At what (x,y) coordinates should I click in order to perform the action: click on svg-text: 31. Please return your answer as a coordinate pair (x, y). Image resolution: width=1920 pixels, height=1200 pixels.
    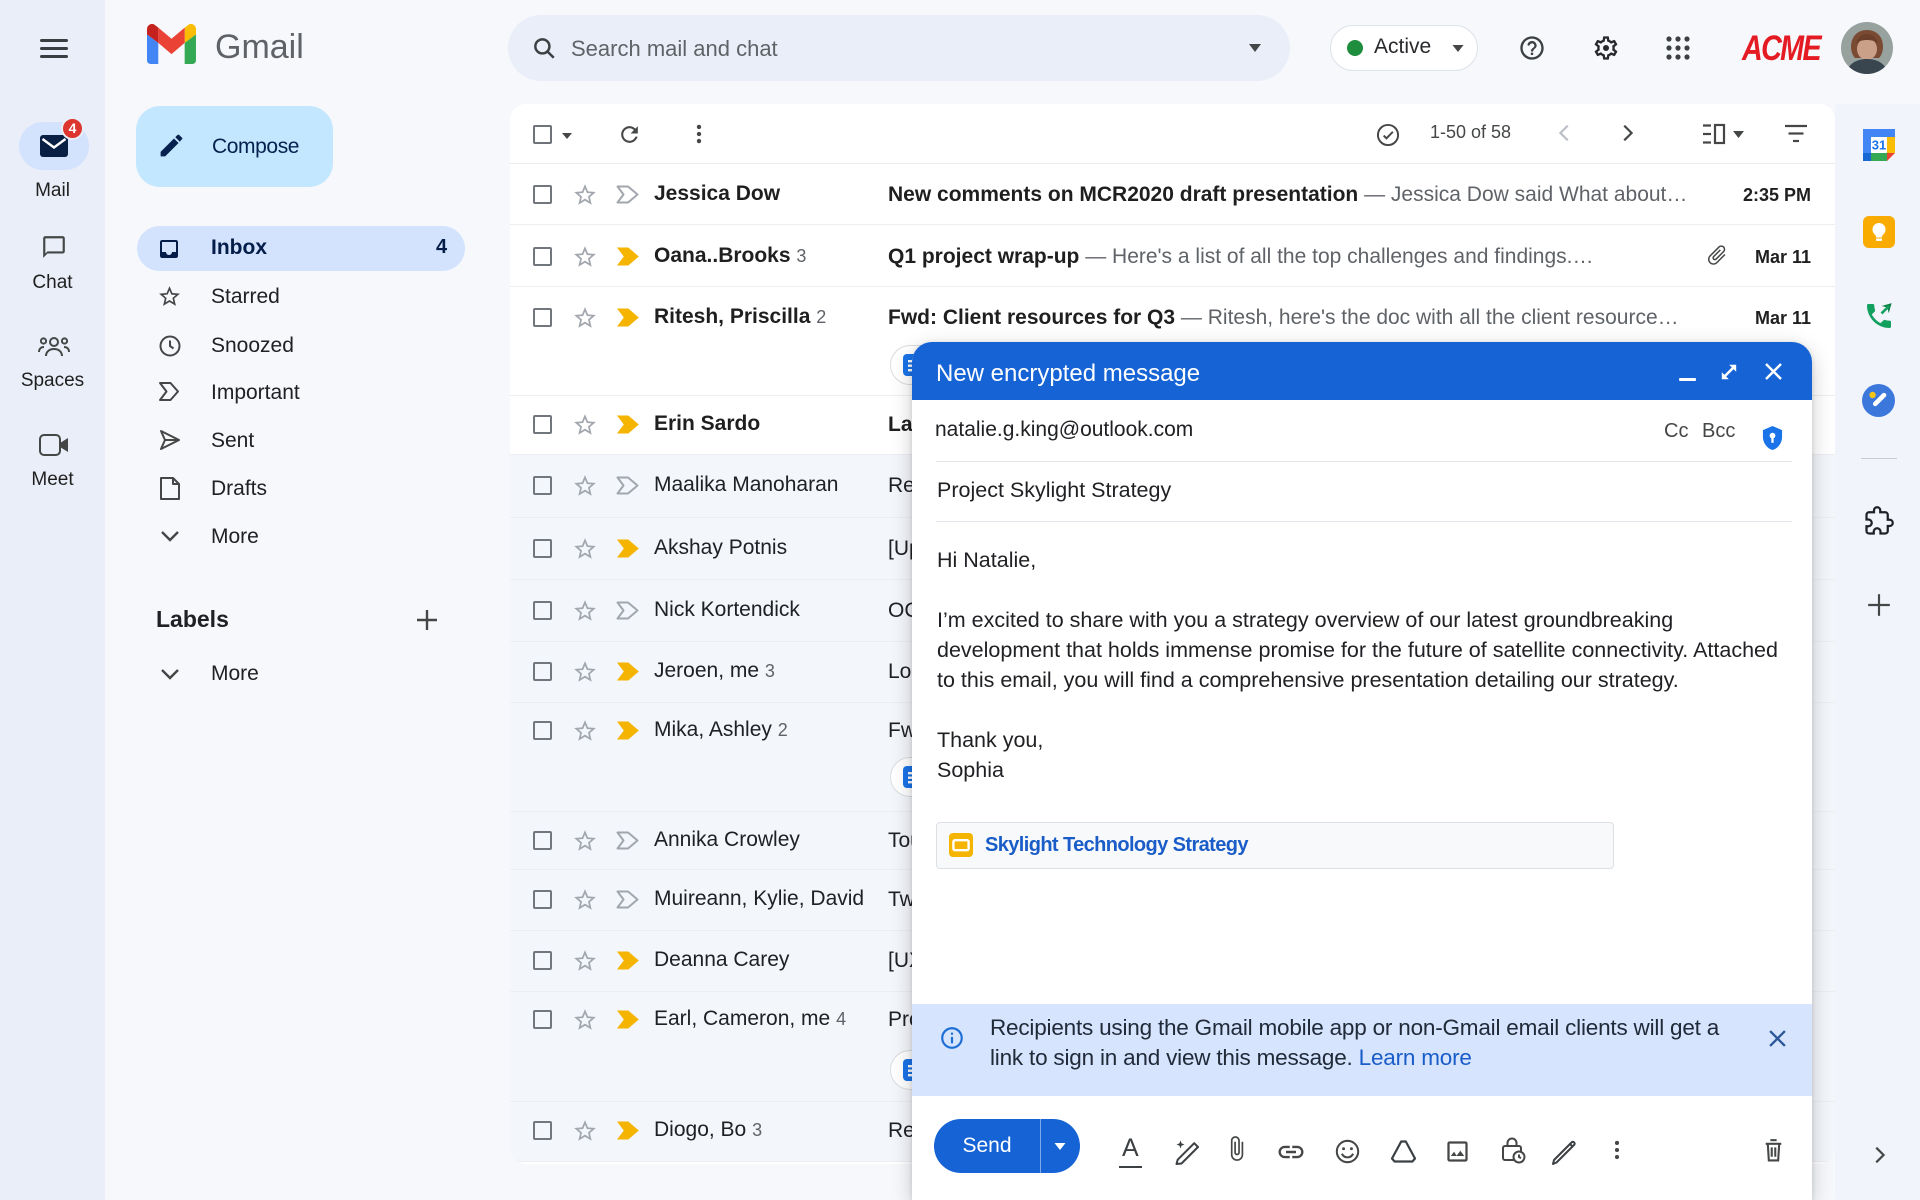
    Looking at the image, I should click on (1879, 145).